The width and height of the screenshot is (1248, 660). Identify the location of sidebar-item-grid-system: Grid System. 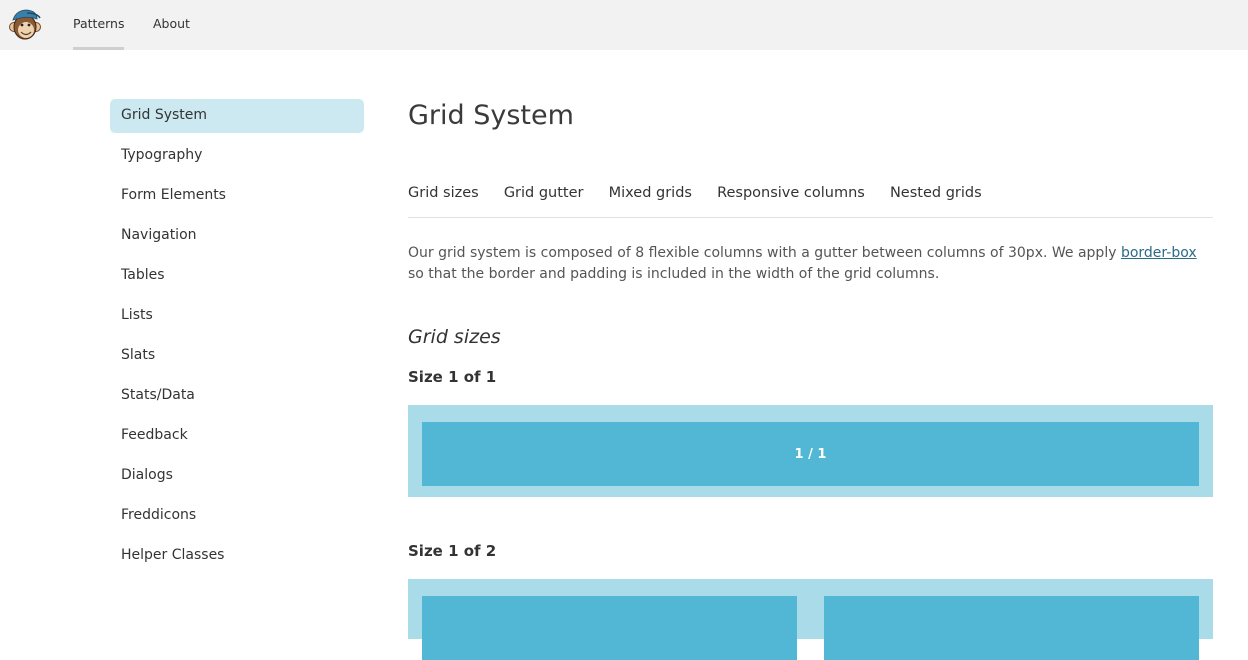
(237, 116).